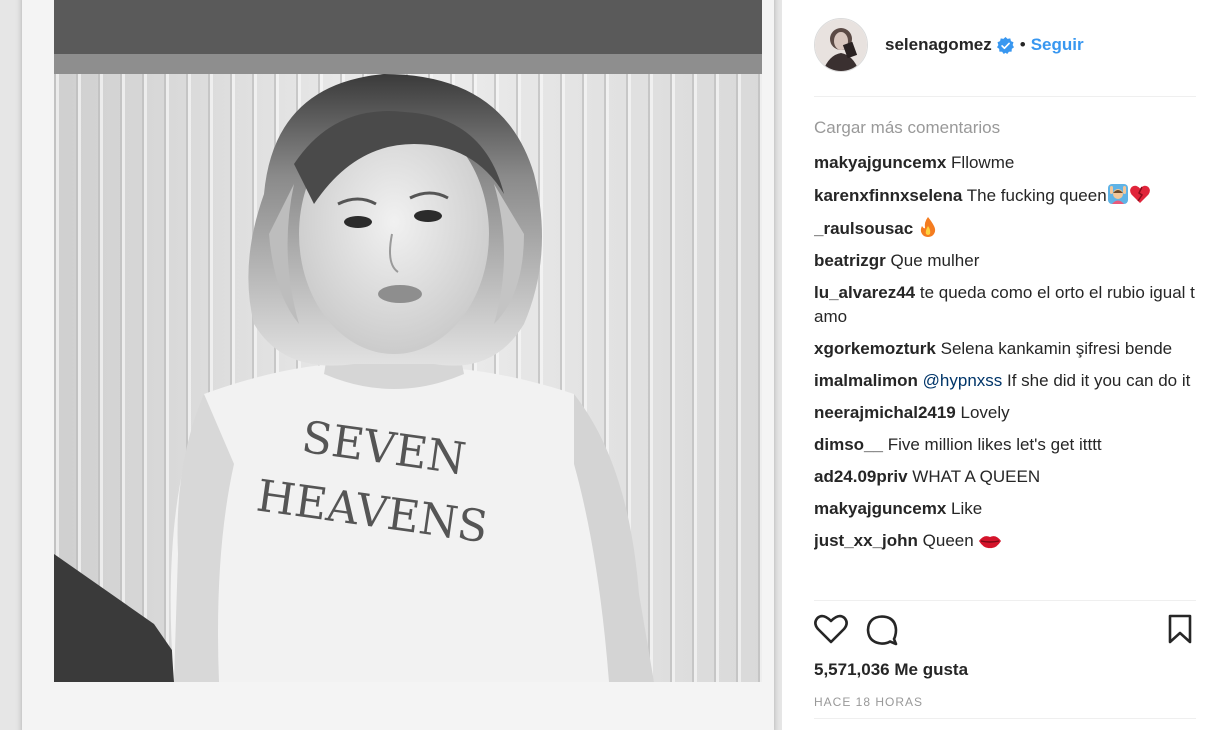  I want to click on post-username: selenagomez, so click(938, 45).